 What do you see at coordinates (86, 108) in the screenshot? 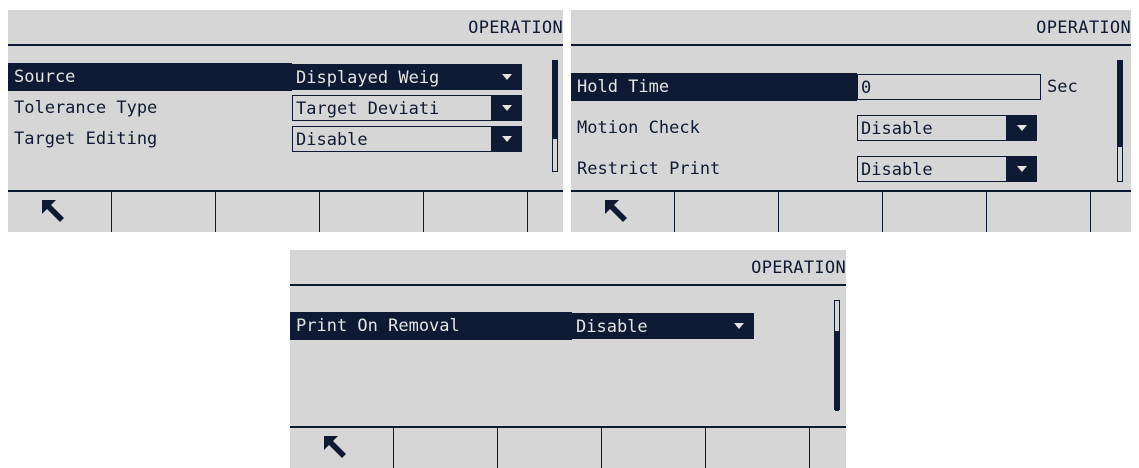
I see `tolerance-type-label: Tolerance Type` at bounding box center [86, 108].